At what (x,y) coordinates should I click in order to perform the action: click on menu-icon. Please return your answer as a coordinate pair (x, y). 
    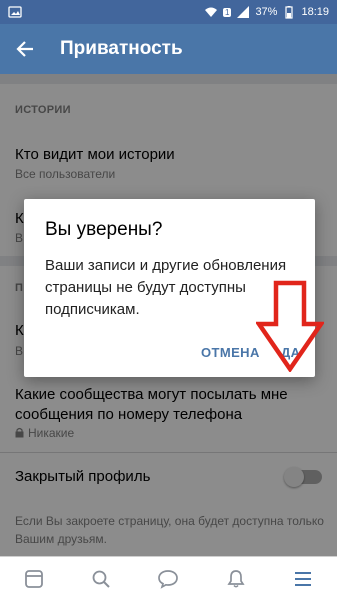
    Looking at the image, I should click on (303, 579).